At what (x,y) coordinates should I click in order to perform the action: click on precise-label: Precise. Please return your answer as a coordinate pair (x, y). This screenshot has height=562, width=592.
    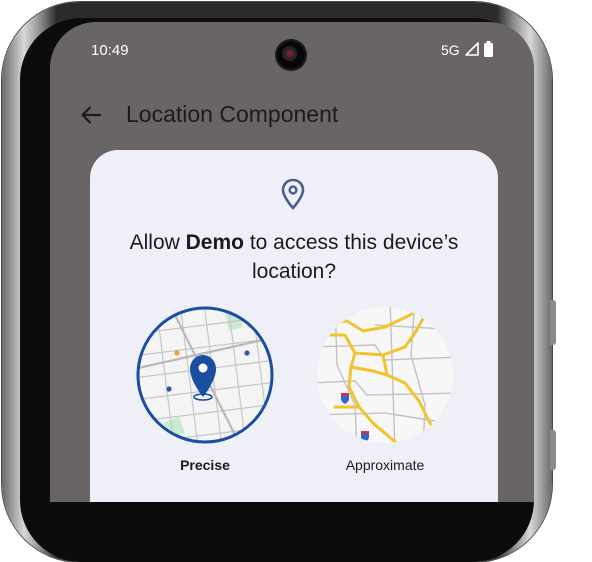
    Looking at the image, I should click on (205, 465).